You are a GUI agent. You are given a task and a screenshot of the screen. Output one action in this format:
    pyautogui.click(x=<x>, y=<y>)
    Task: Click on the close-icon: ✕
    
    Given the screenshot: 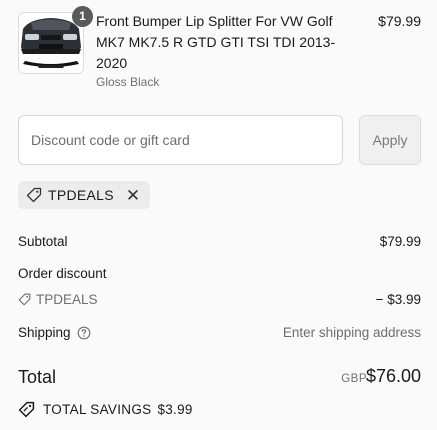 What is the action you would take?
    pyautogui.click(x=133, y=195)
    